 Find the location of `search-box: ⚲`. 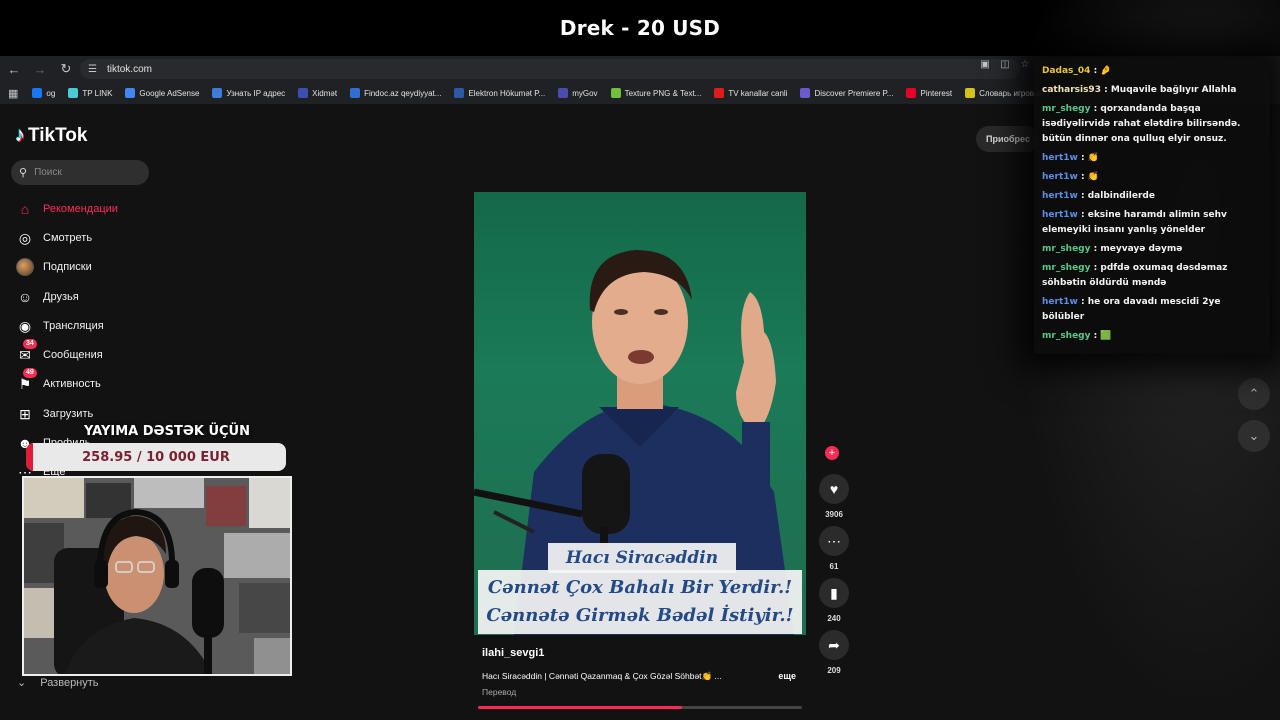

search-box: ⚲ is located at coordinates (80, 172).